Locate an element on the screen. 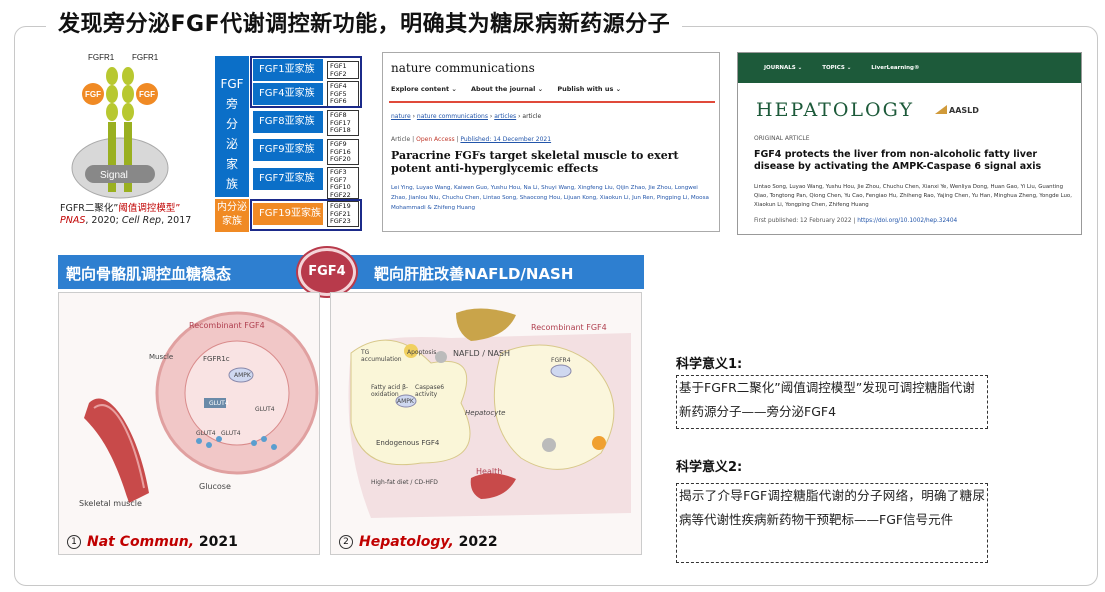 The image size is (1105, 592). caspase6-activity-label: Caspase6 activity is located at coordinates (430, 391).